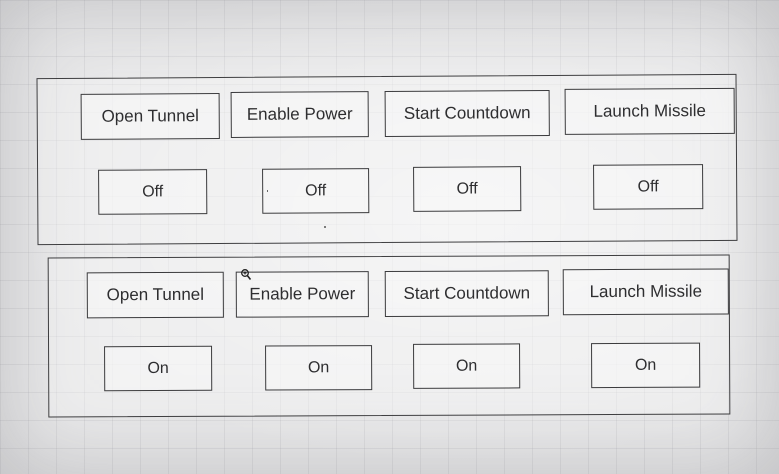 The width and height of the screenshot is (779, 474). I want to click on enable-power-toggle: Off, so click(316, 191).